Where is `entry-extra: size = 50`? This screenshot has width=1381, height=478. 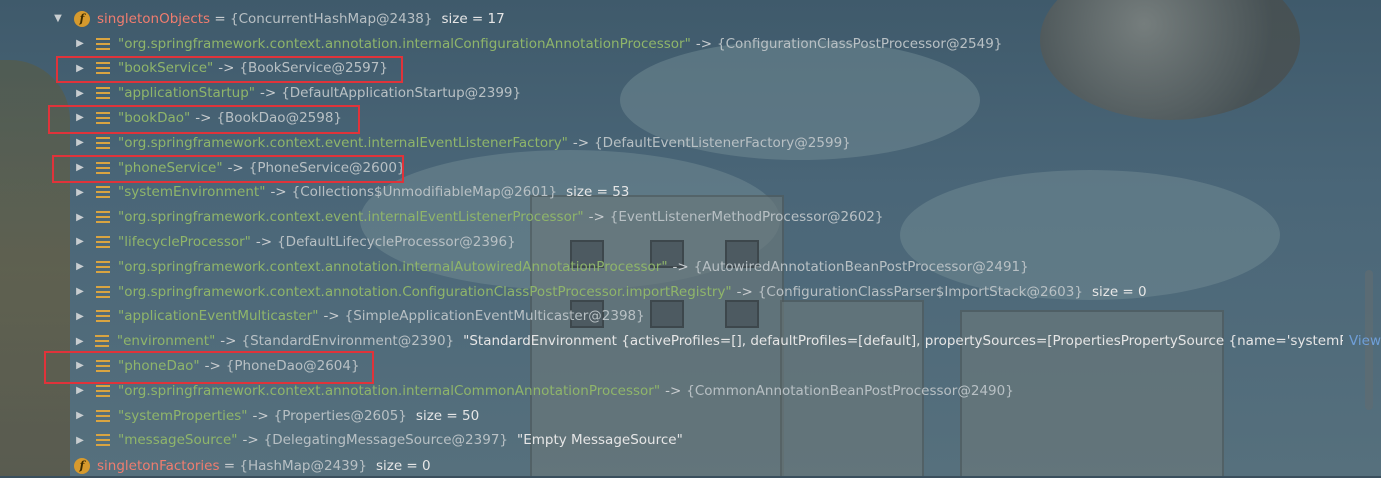
entry-extra: size = 50 is located at coordinates (447, 415).